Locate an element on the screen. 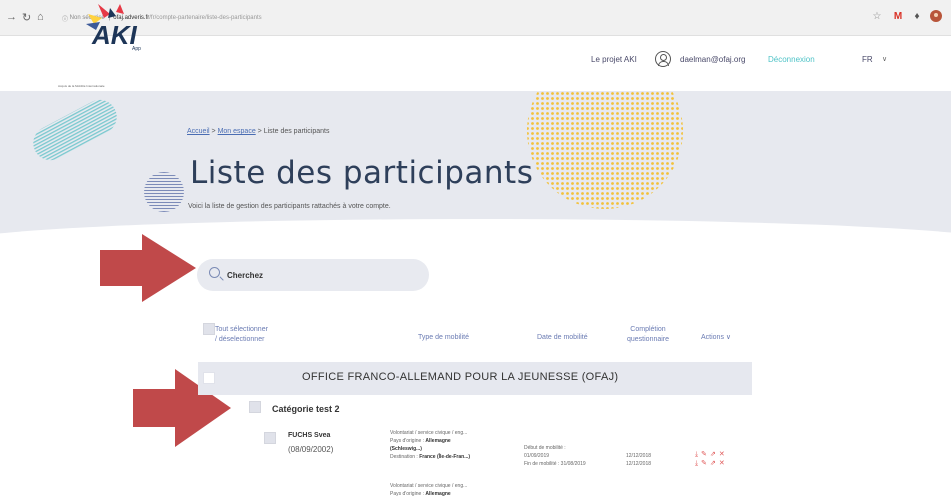 The image size is (951, 501). logo-sub: App is located at coordinates (136, 49).